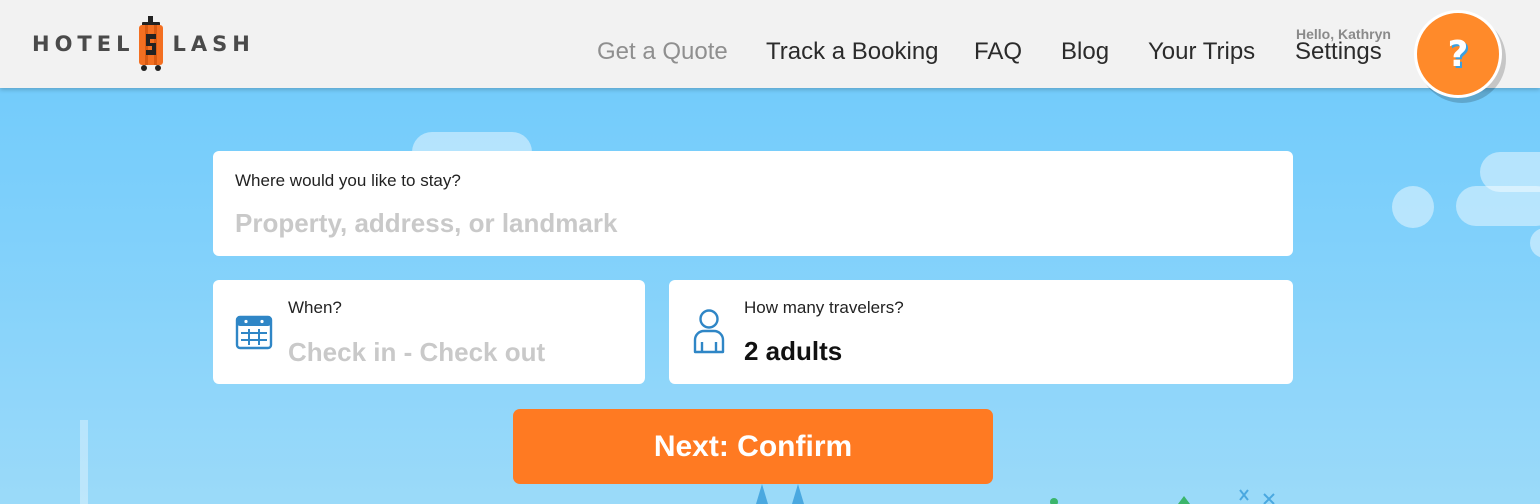 This screenshot has width=1540, height=504. I want to click on travelers-label: How many travelers?, so click(824, 307).